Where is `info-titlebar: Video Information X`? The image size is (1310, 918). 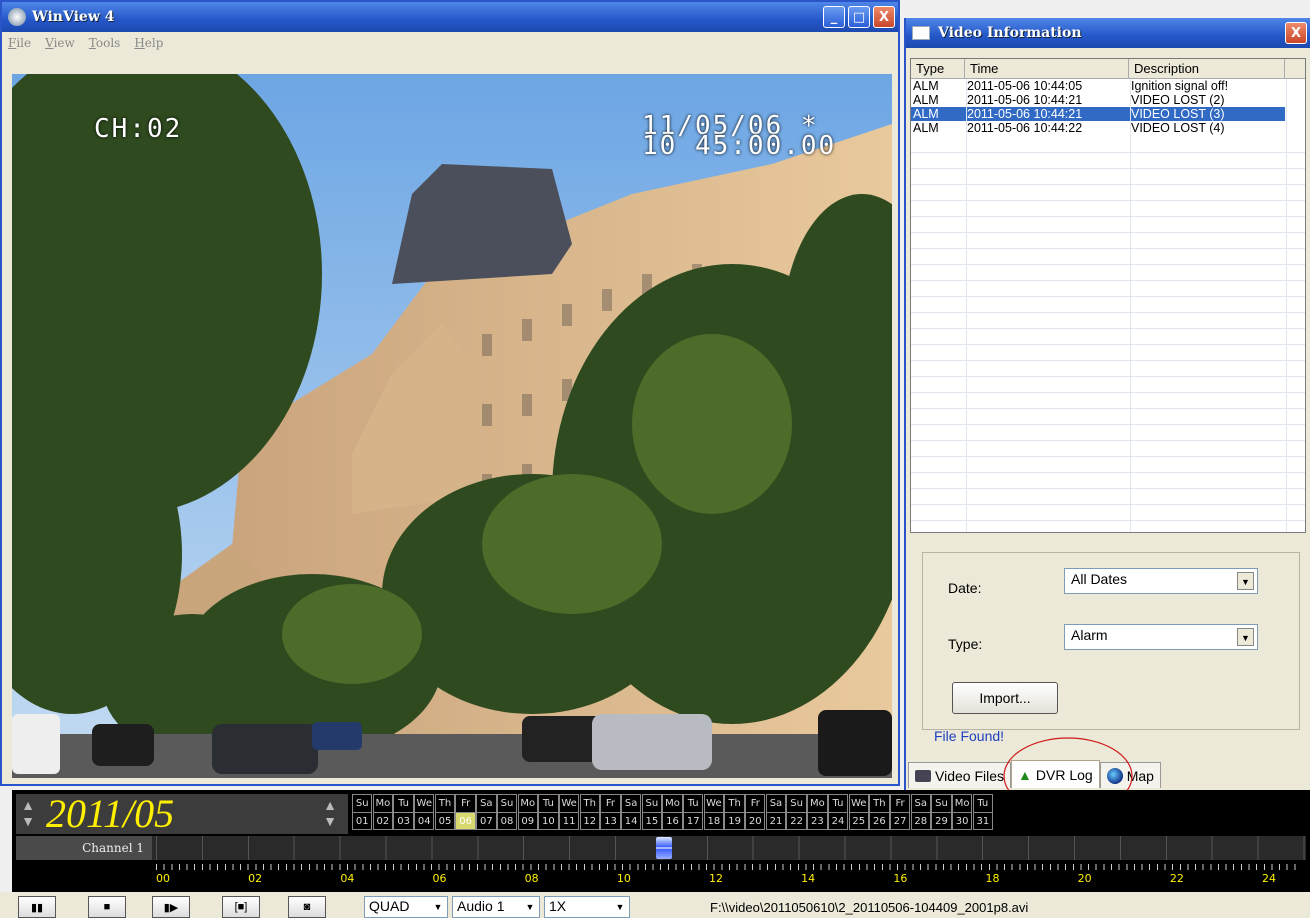 info-titlebar: Video Information X is located at coordinates (1108, 33).